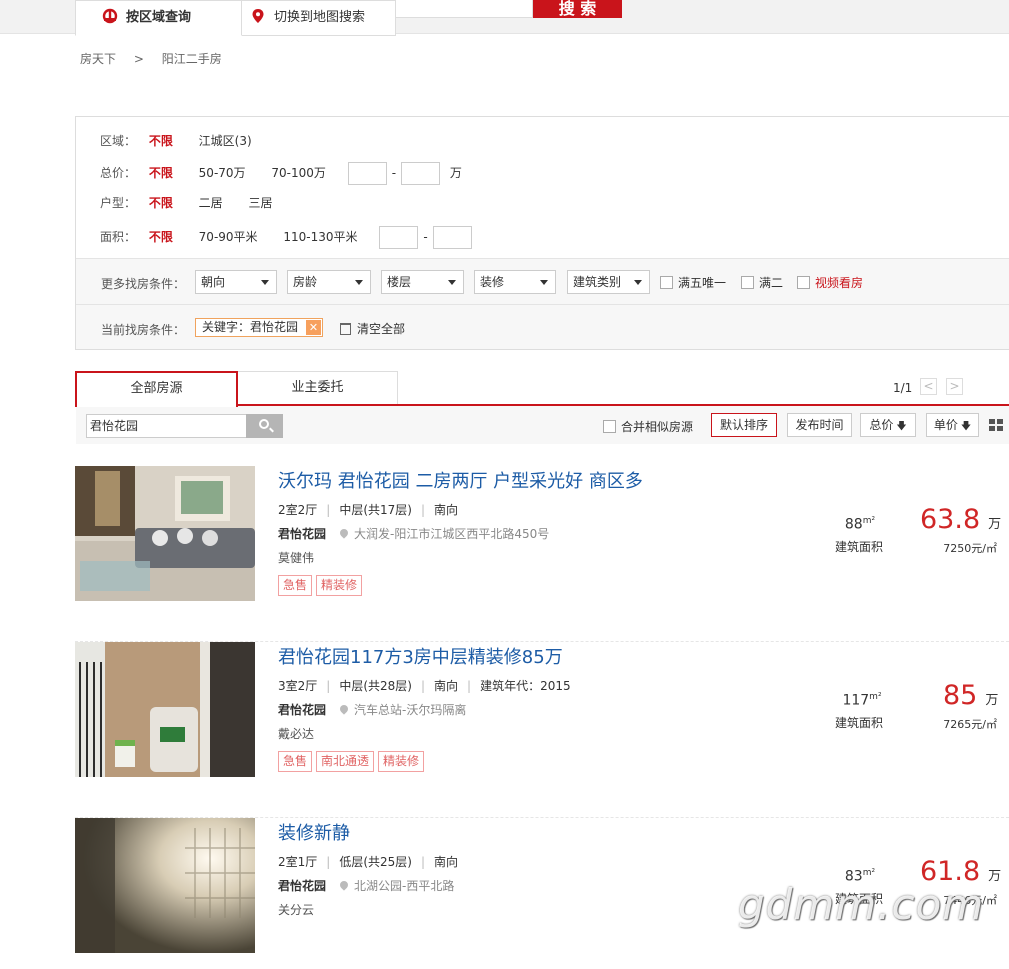 The image size is (1009, 969). I want to click on meta-rooms: 2室1厅, so click(298, 862).